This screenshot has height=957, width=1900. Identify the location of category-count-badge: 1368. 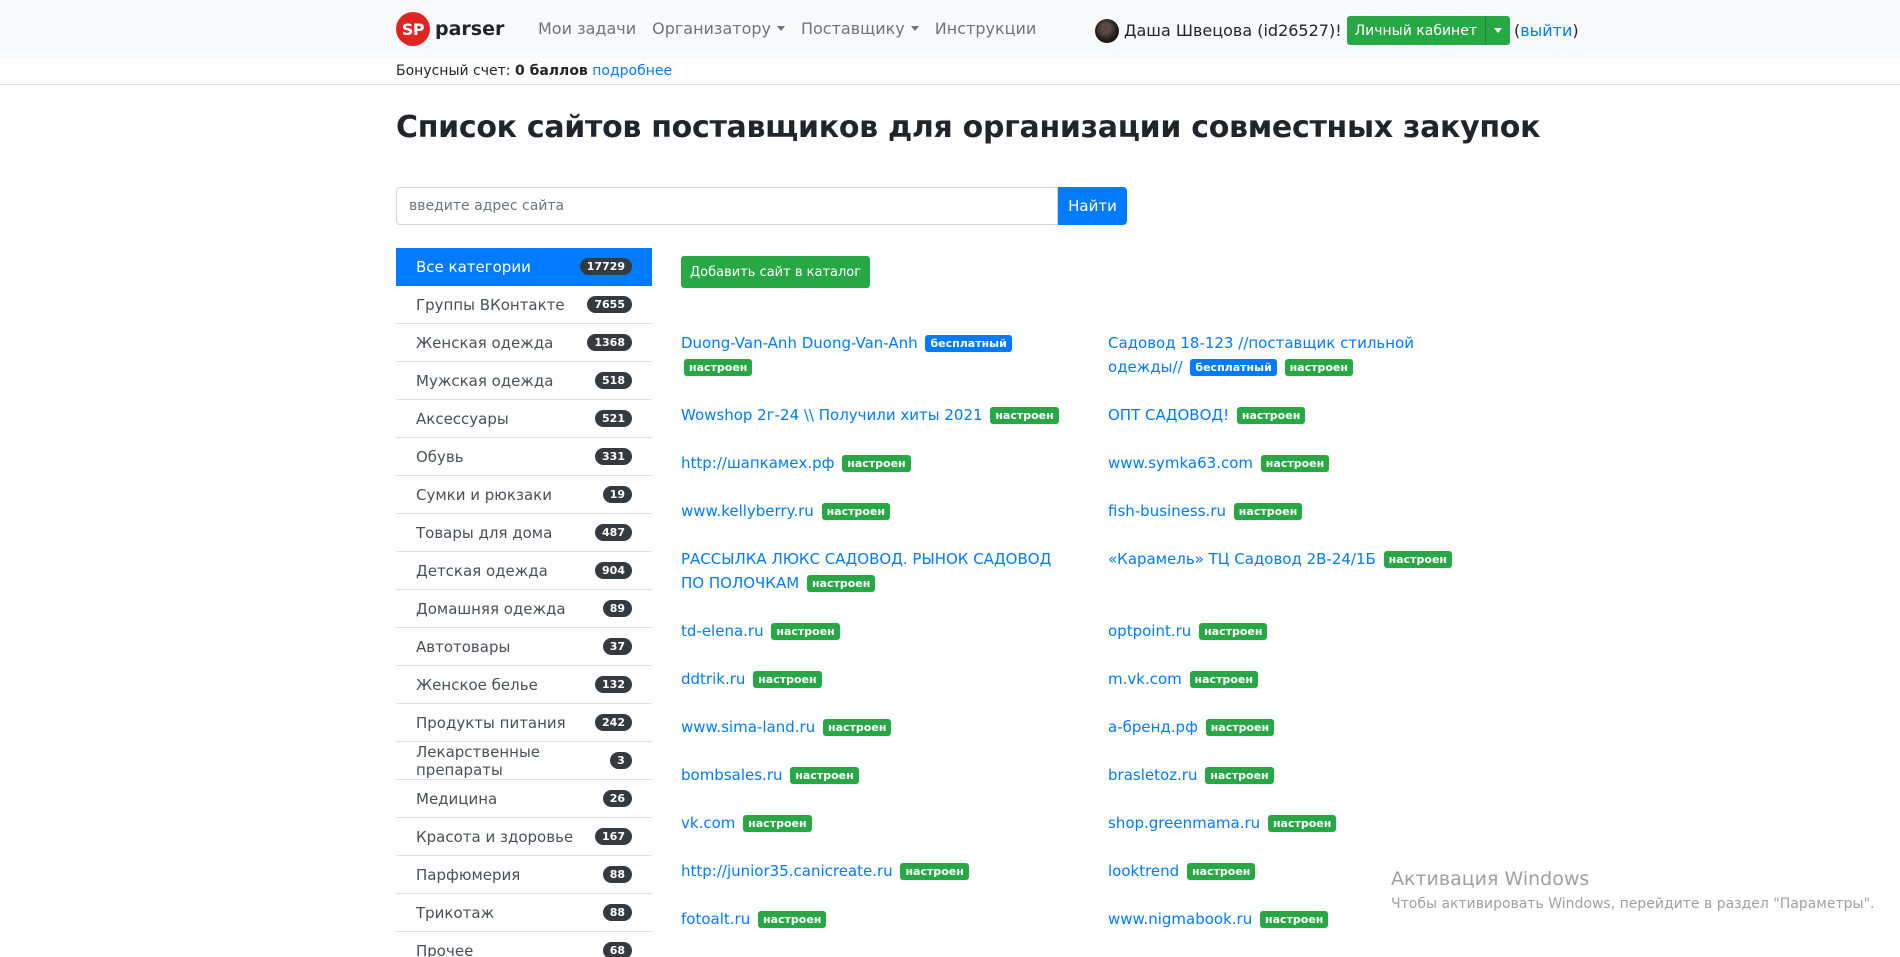
(609, 342).